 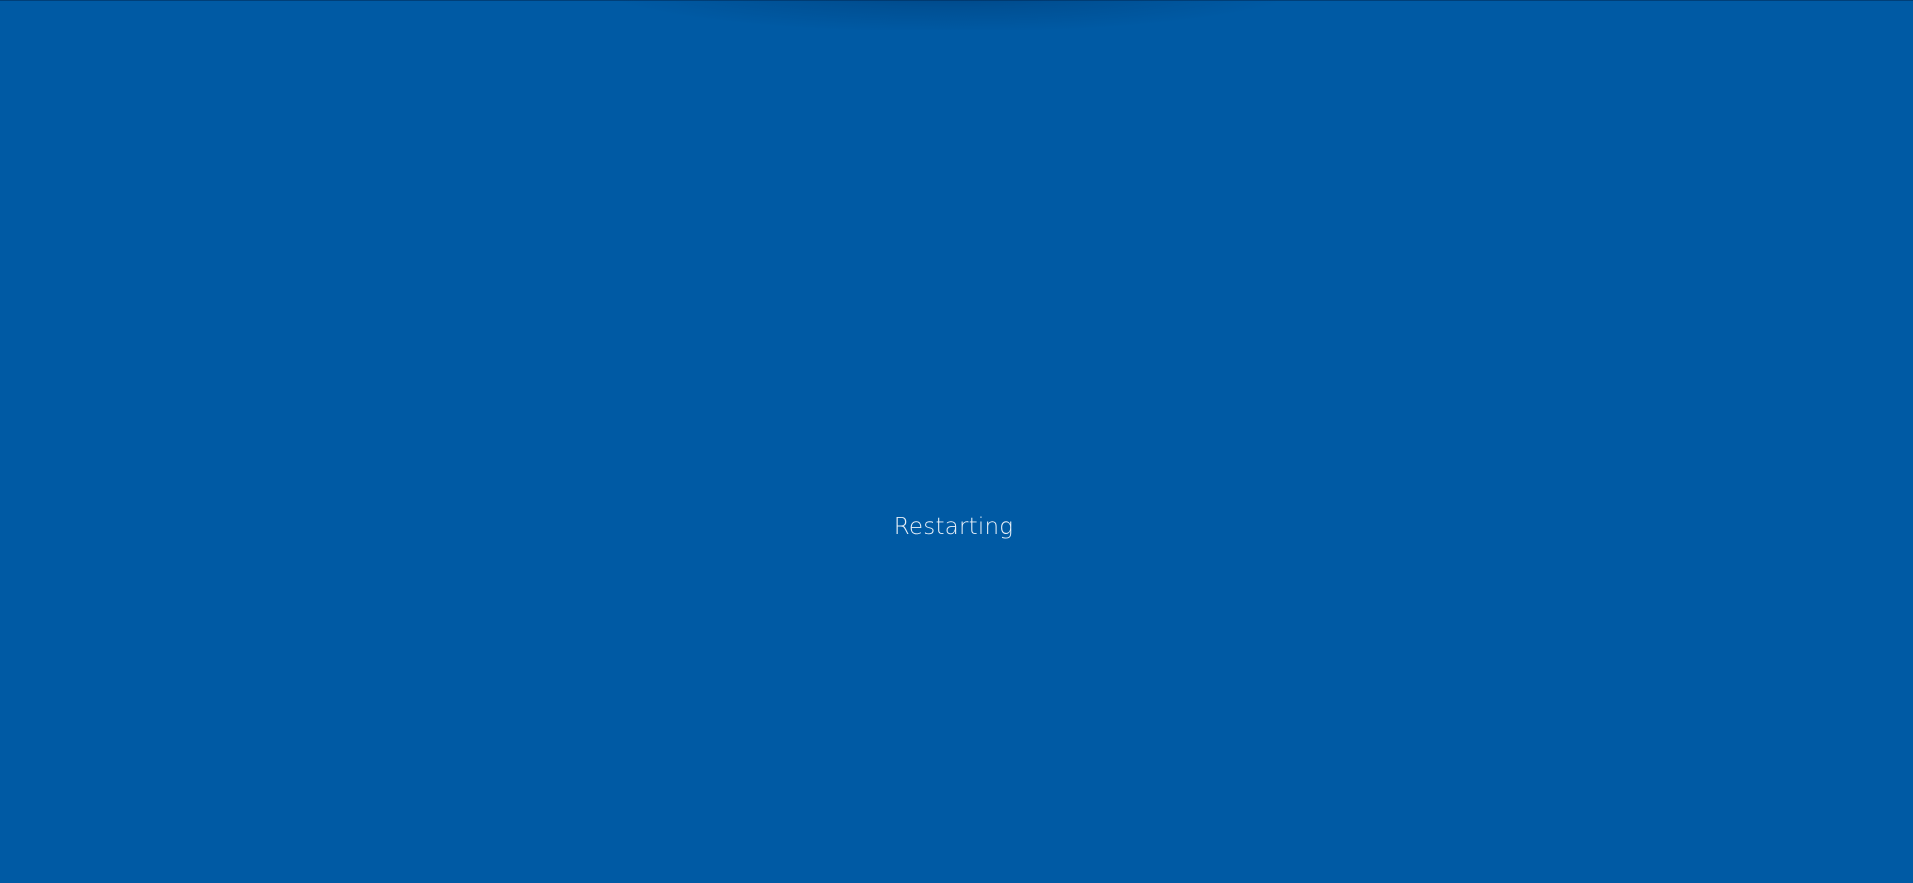 I want to click on restarting-status-text: Restarting, so click(x=953, y=527).